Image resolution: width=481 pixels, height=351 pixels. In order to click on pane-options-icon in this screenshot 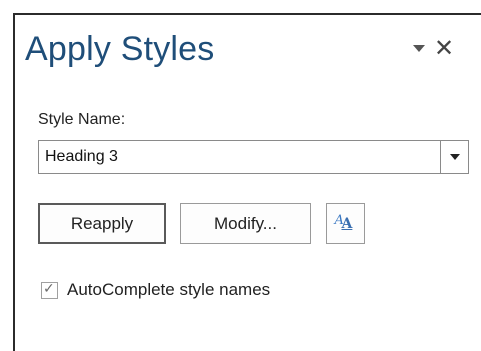, I will do `click(419, 48)`.